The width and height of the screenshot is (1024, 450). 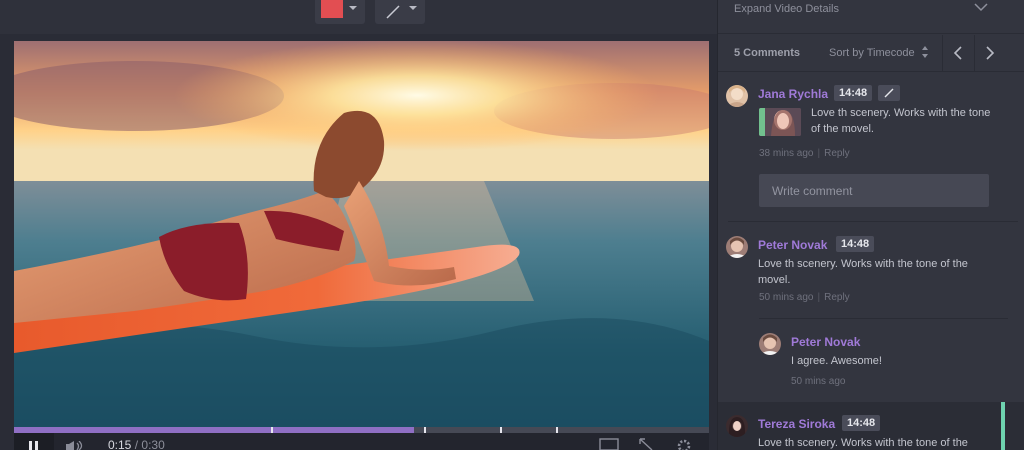 I want to click on comment-meta: 38 mins ago | Reply, so click(x=804, y=153).